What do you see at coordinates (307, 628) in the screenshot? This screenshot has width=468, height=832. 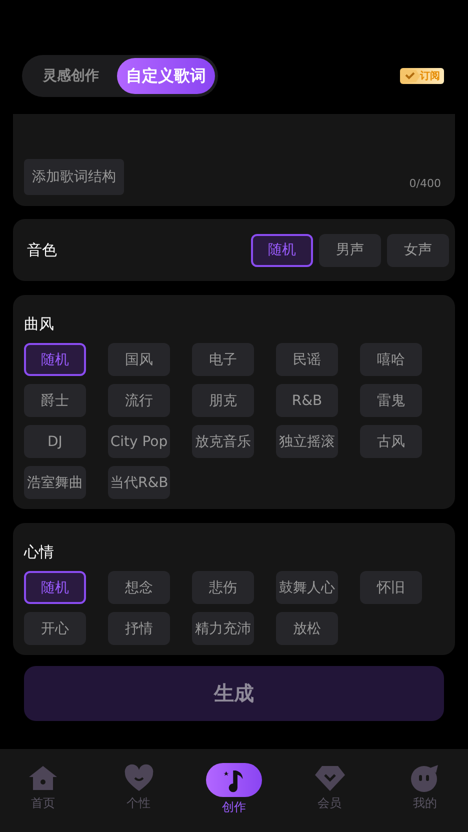 I see `mood-option: 放松` at bounding box center [307, 628].